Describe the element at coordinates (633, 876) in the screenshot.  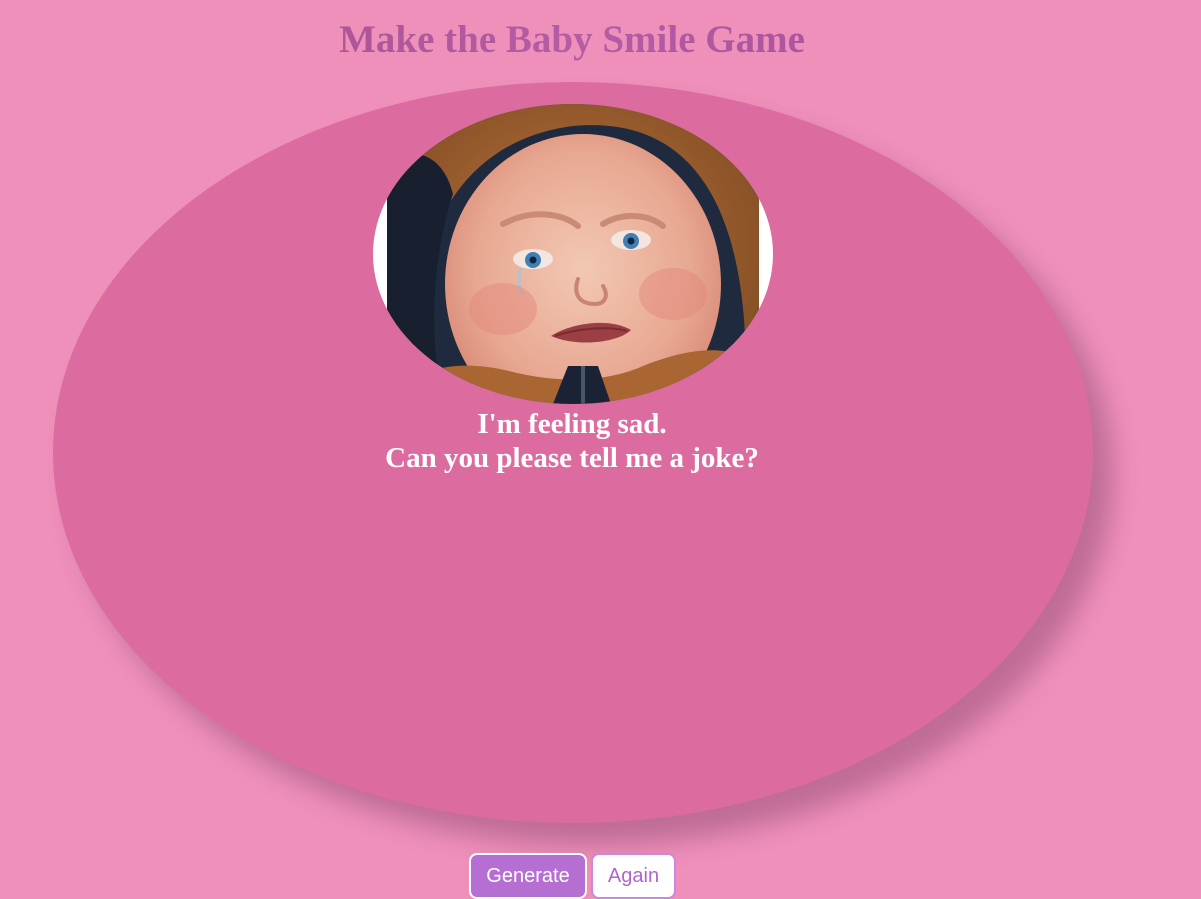
I see `again-button: Again` at that location.